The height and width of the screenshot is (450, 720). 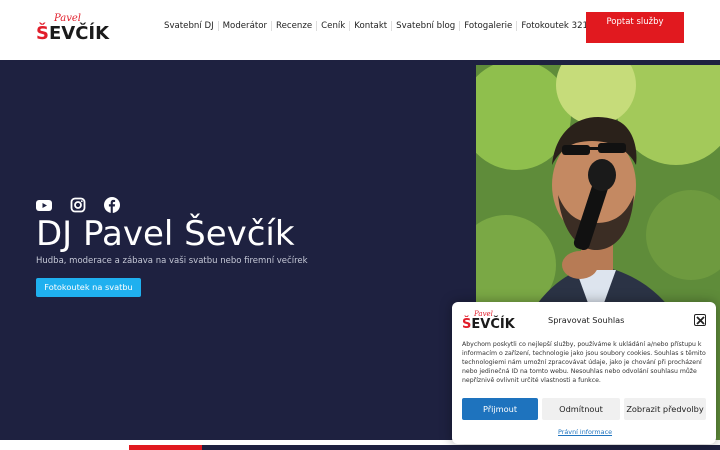 What do you see at coordinates (493, 324) in the screenshot?
I see `cookie-logo-rest: EVČÍK` at bounding box center [493, 324].